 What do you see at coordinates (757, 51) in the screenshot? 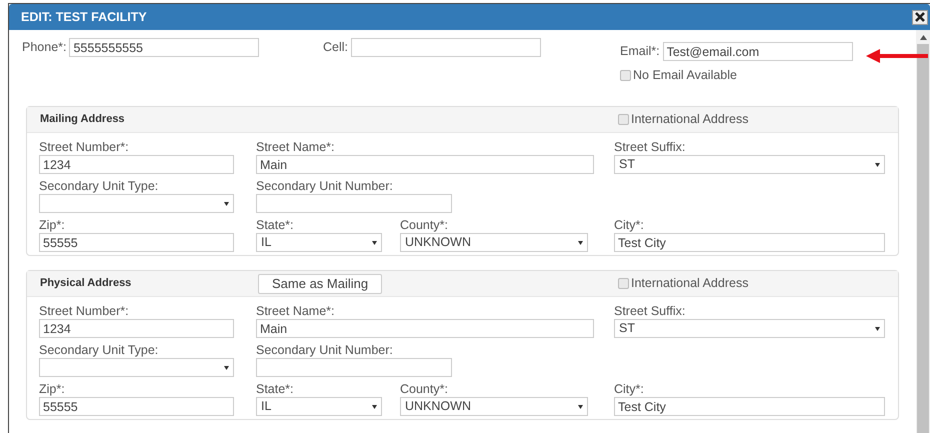
I see `email-field: Test@email.com` at bounding box center [757, 51].